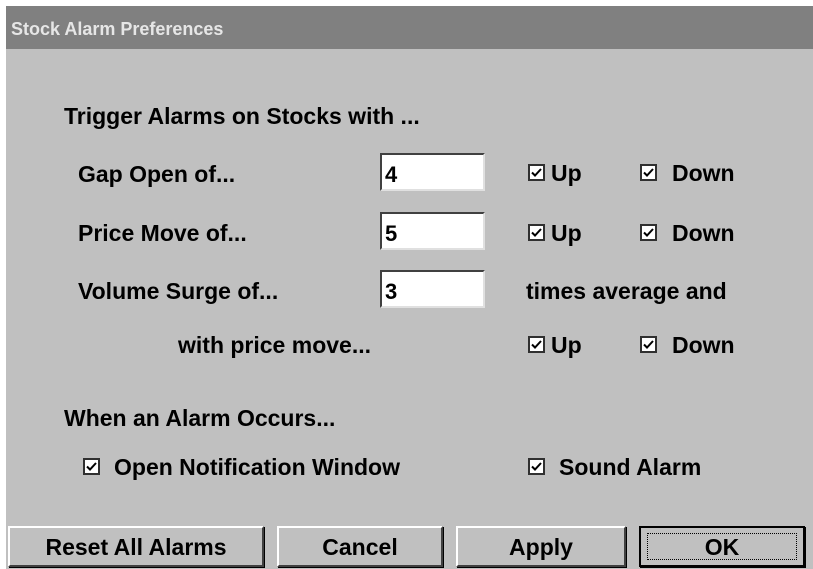  I want to click on ok-button: OK, so click(722, 546).